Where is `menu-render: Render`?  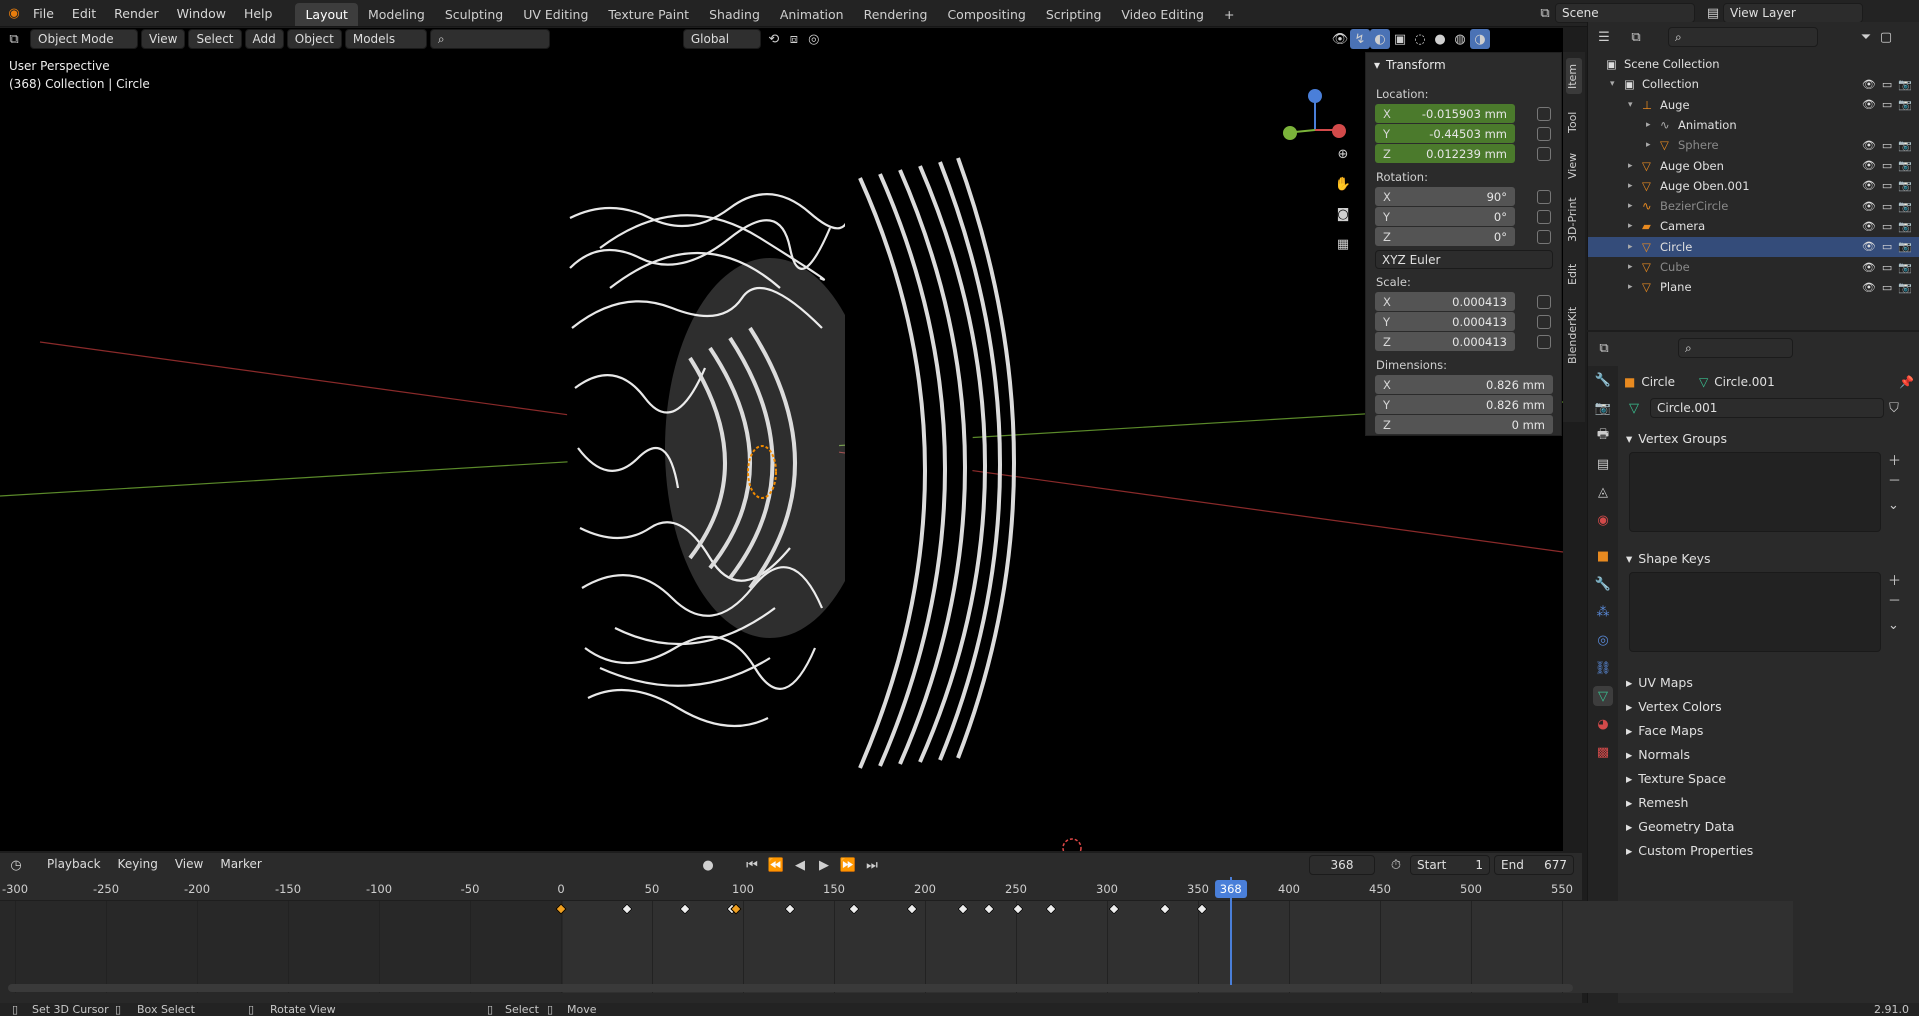 menu-render: Render is located at coordinates (136, 13).